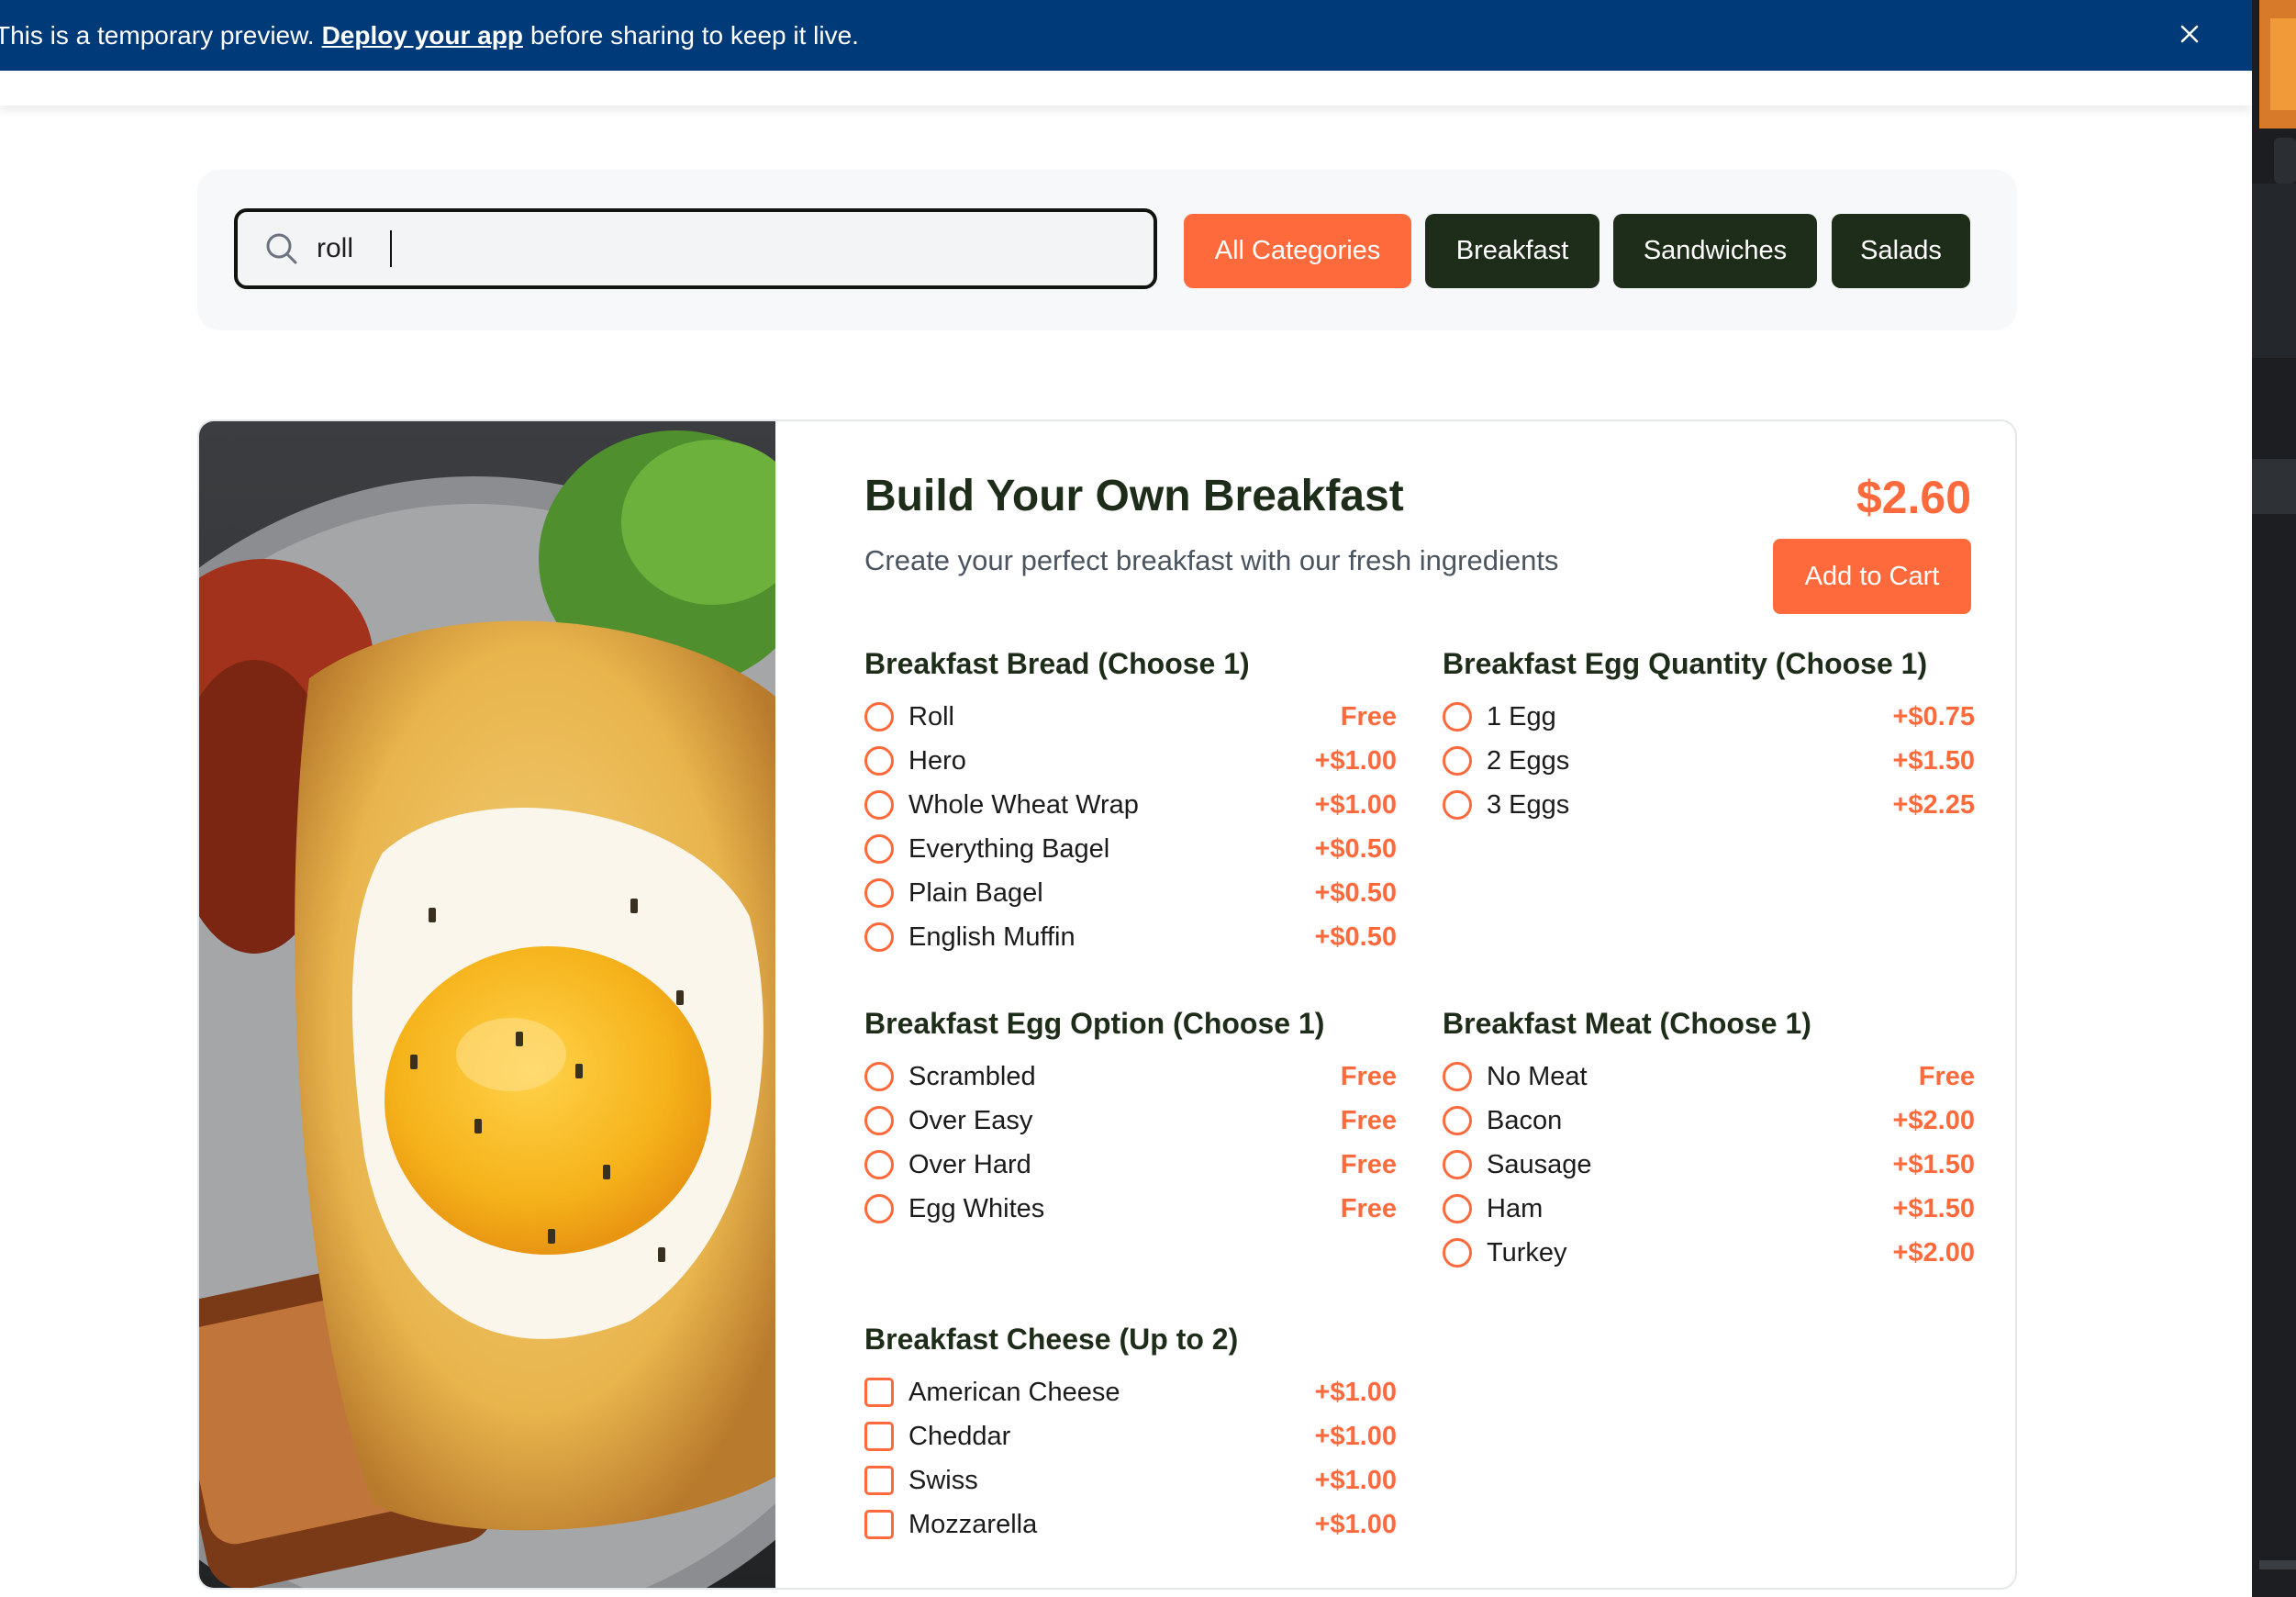  Describe the element at coordinates (1709, 1253) in the screenshot. I see `option-turkey: Turkey +$2.00` at that location.